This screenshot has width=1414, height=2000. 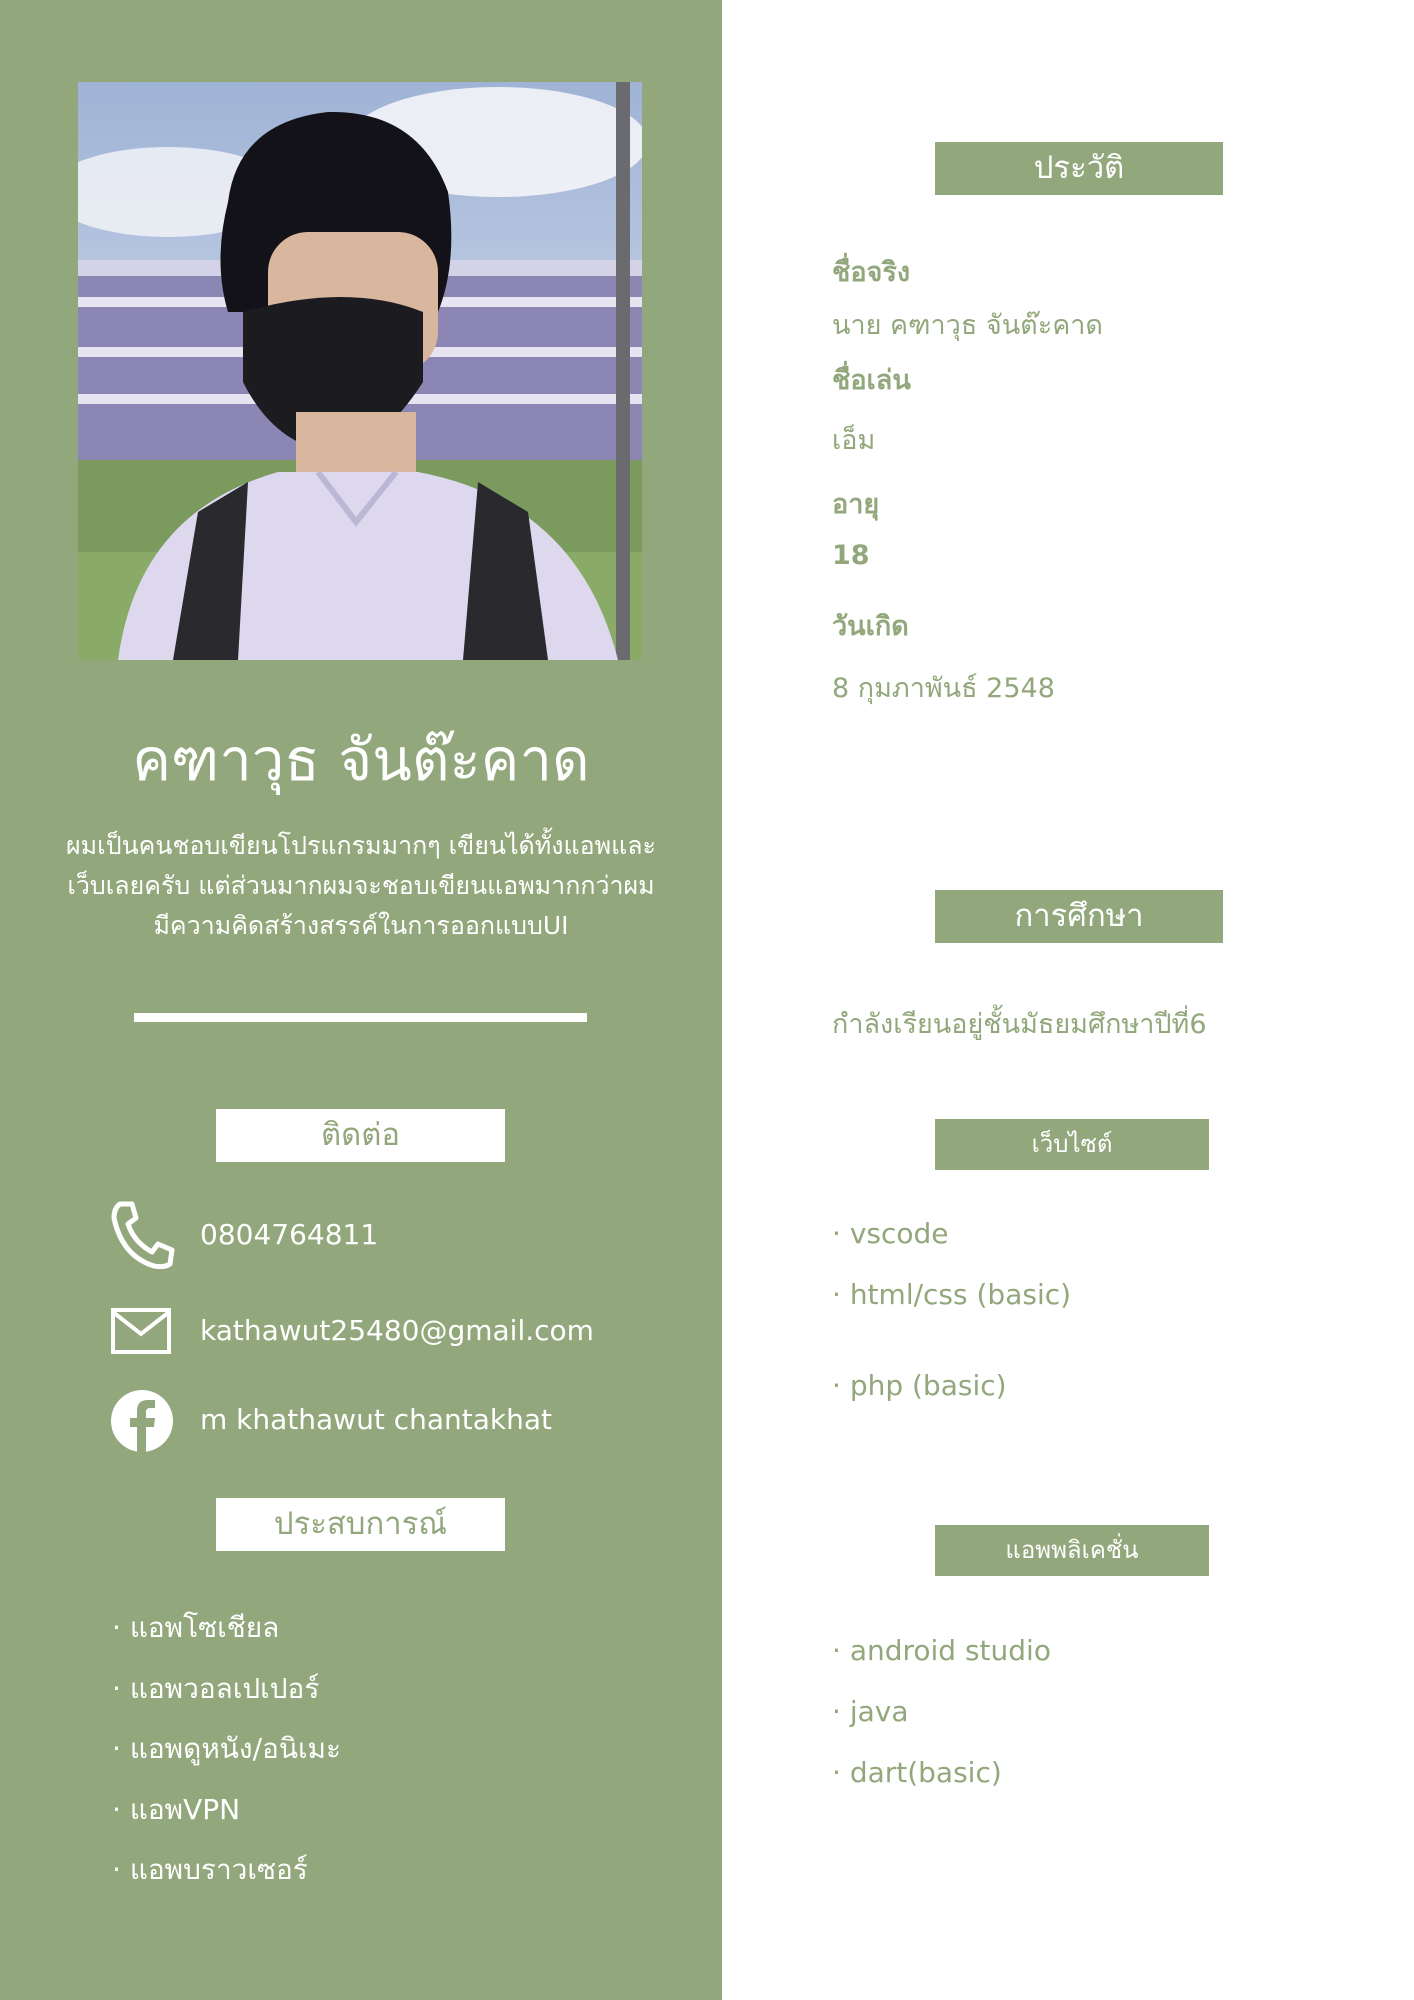 I want to click on experience-item: แอพวอลเปเปอร์, so click(x=226, y=1689).